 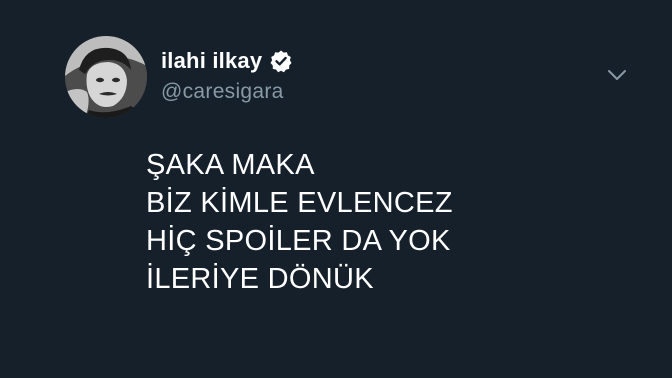 I want to click on avatar-photo, so click(x=106, y=77).